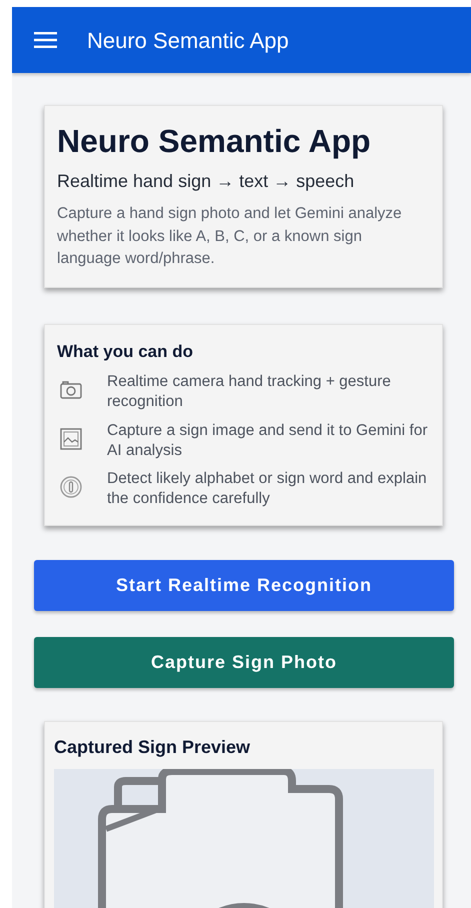  What do you see at coordinates (214, 141) in the screenshot?
I see `hero-title: Neuro Semantic App` at bounding box center [214, 141].